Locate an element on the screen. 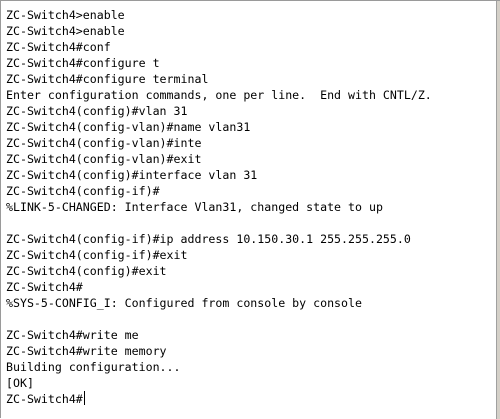 The width and height of the screenshot is (500, 419). terminal-line: ZC-Switch4(config)#vlan 31 is located at coordinates (97, 111).